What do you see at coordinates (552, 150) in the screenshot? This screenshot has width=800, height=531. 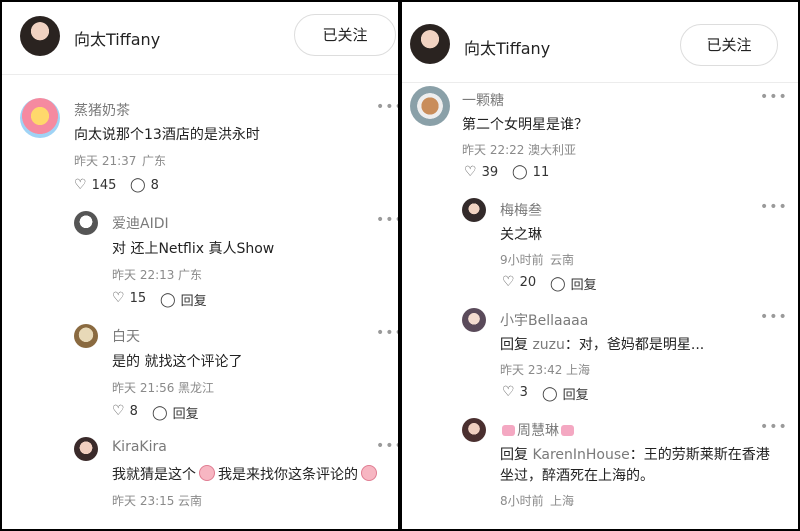 I see `comment-location: 澳大利亚` at bounding box center [552, 150].